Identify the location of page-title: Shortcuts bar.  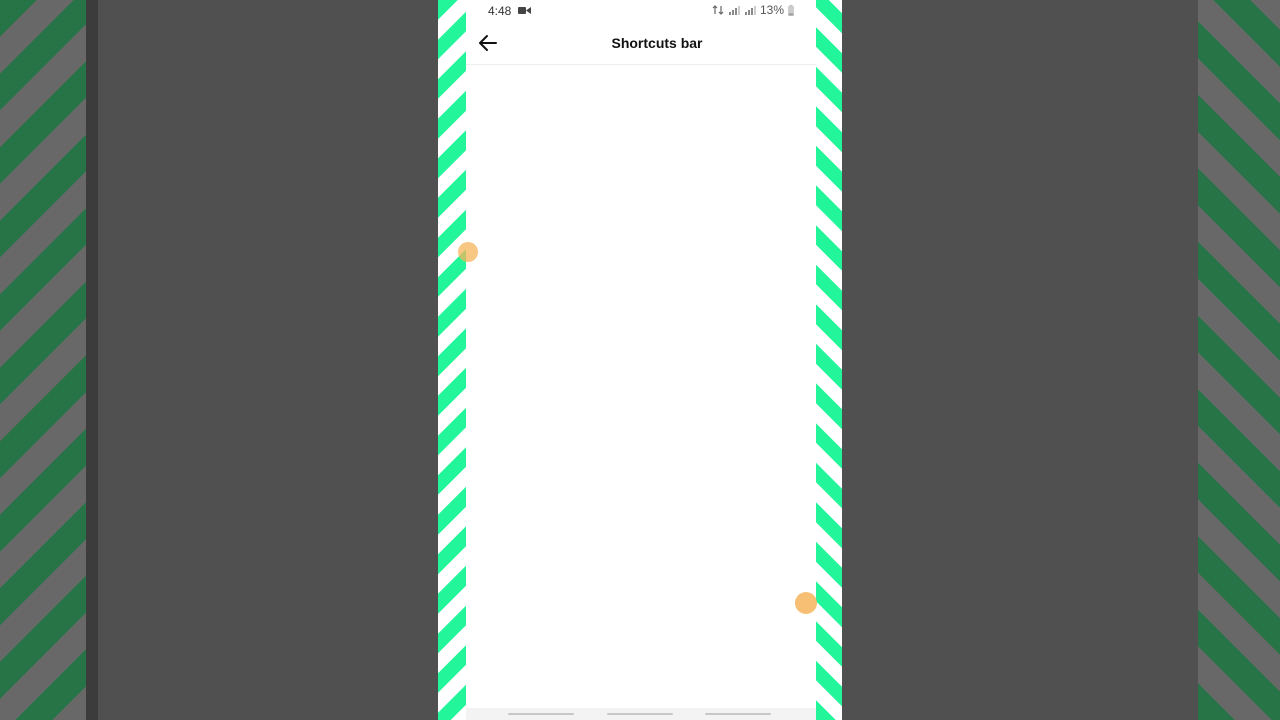
(657, 43).